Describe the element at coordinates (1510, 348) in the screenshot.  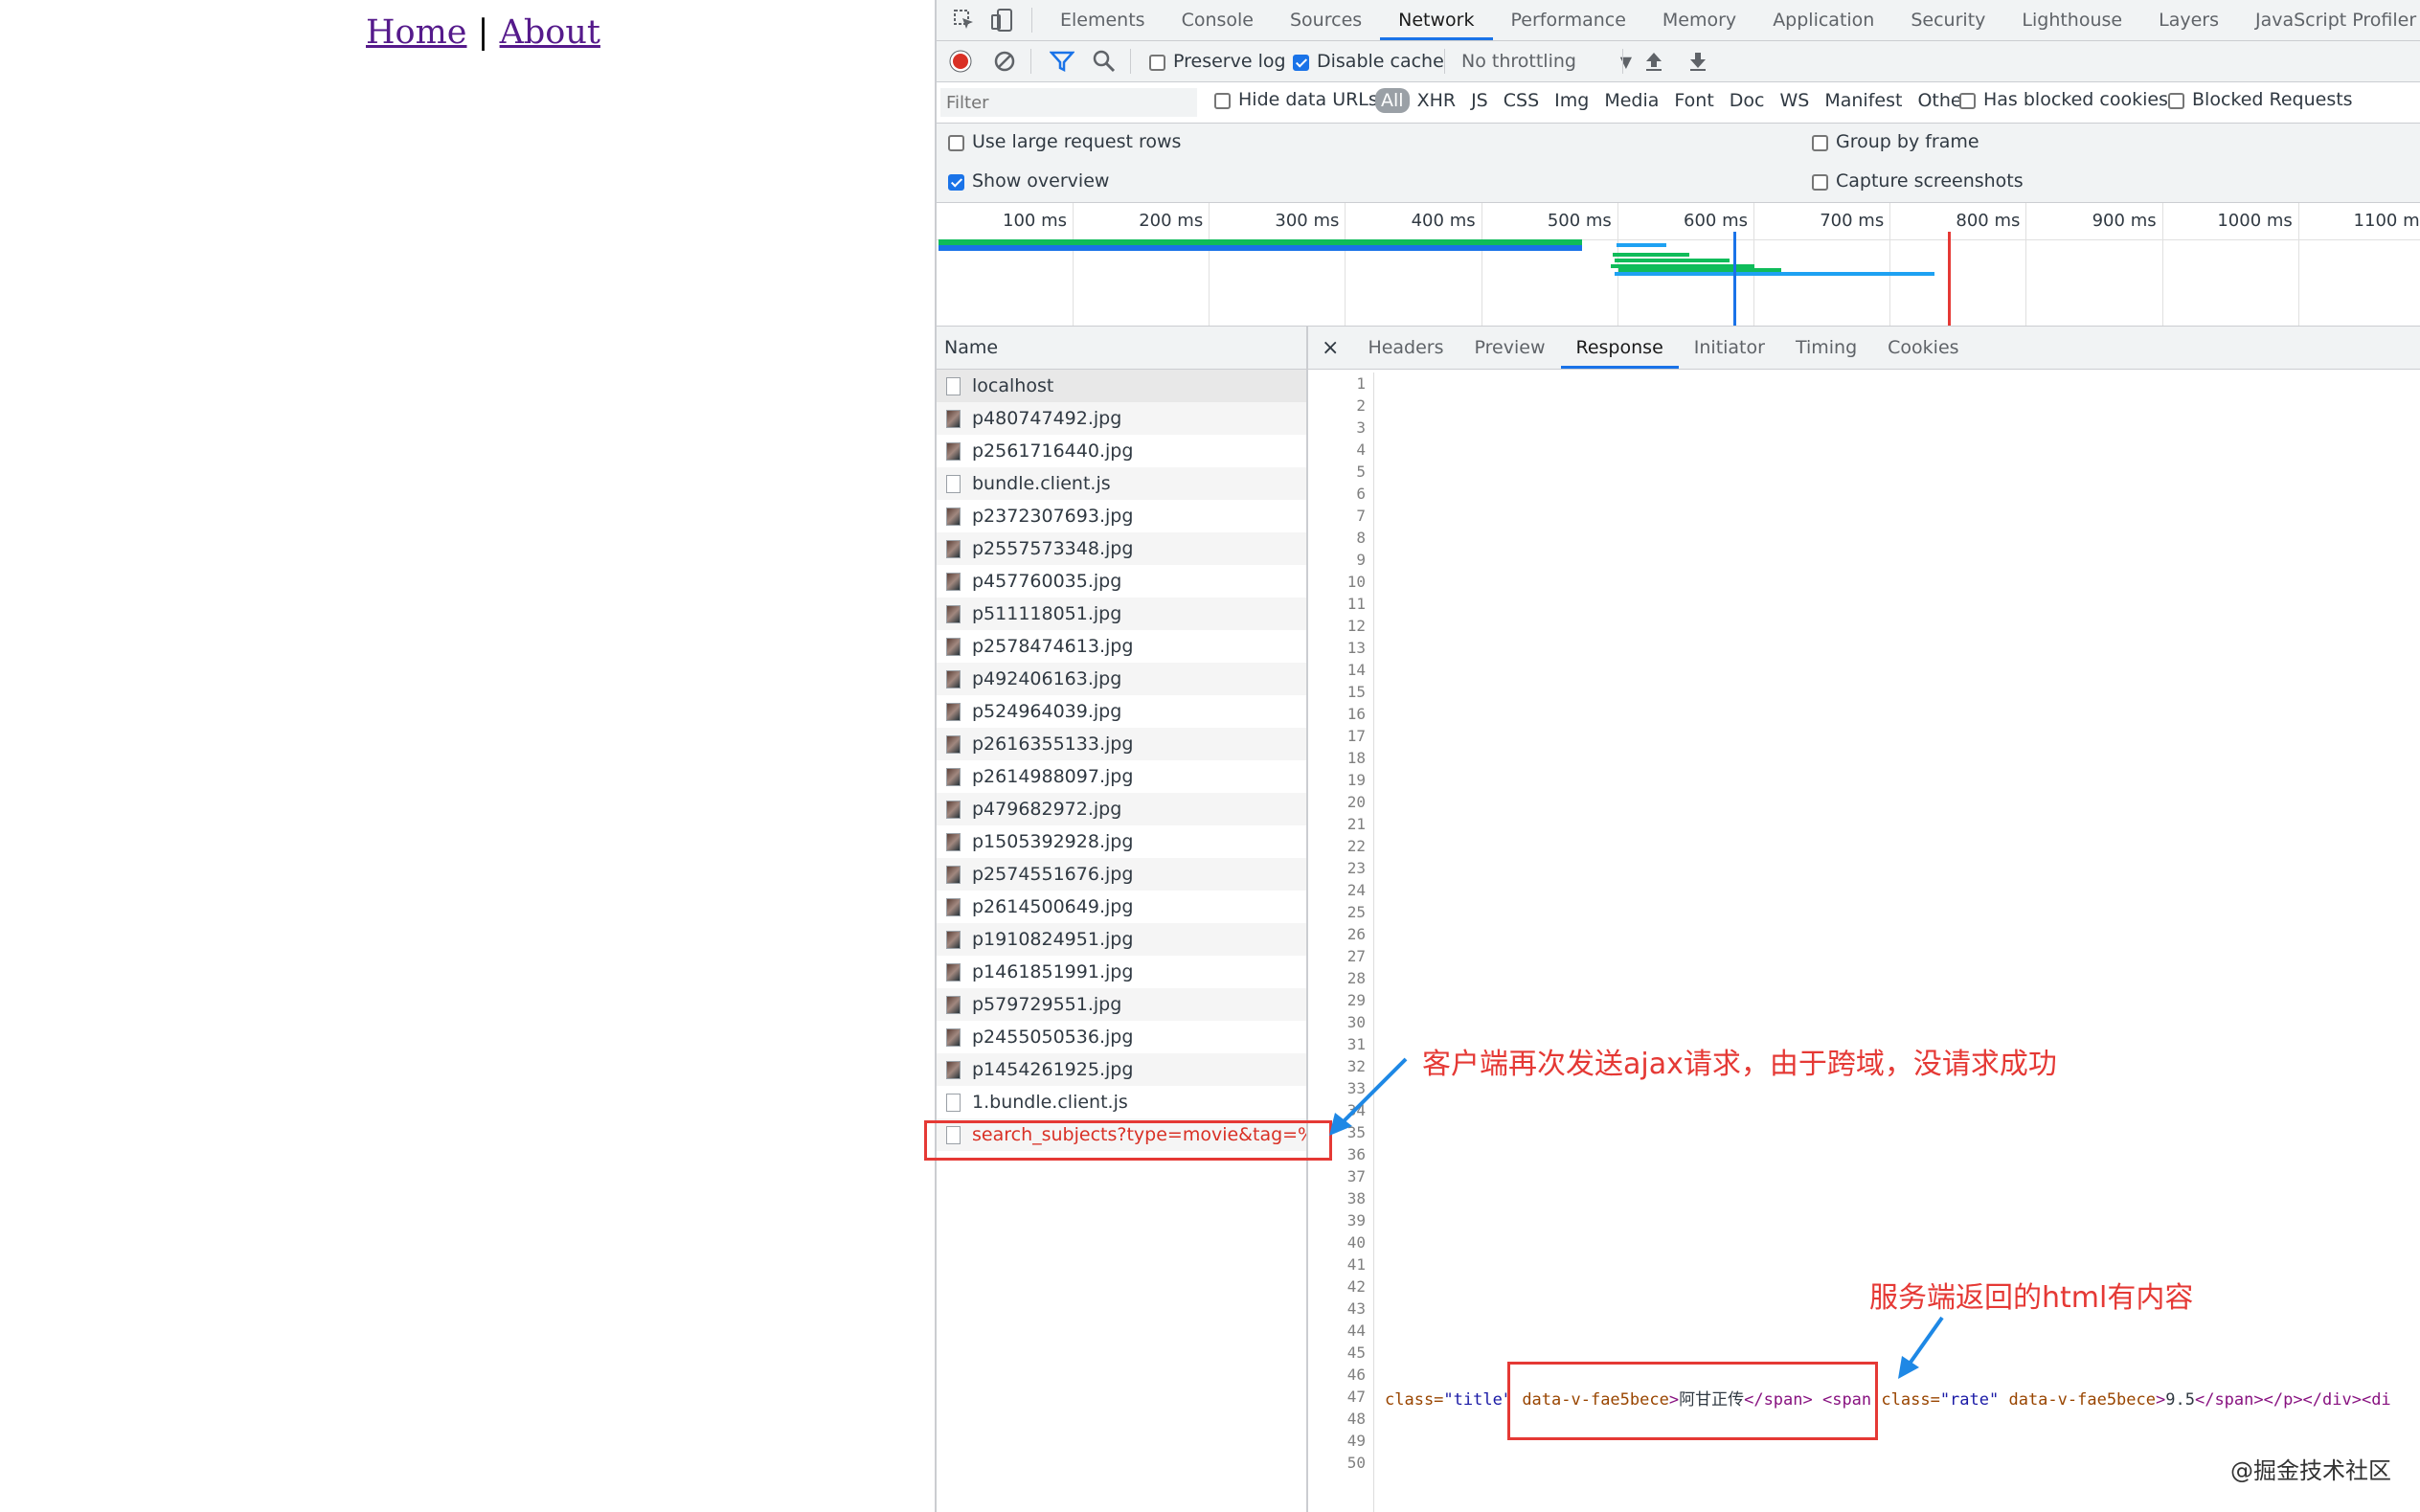
I see `detail-tab-preview: Preview` at that location.